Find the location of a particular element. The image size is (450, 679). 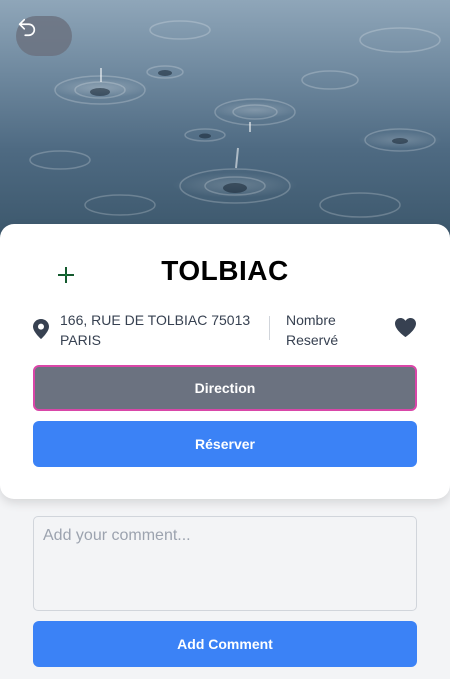

heart-icon is located at coordinates (405, 327).